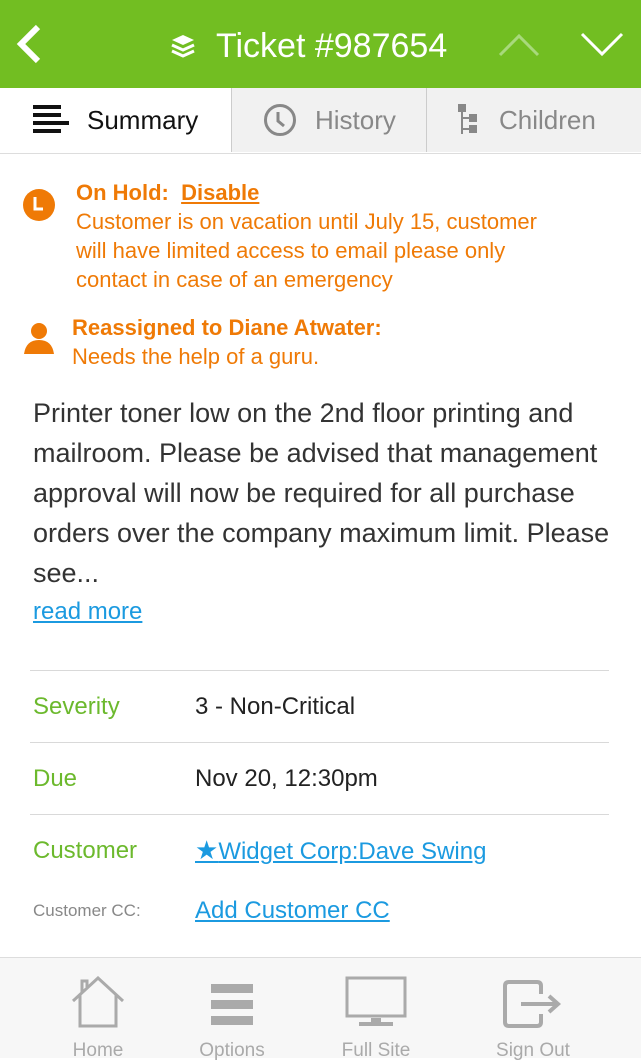 This screenshot has width=641, height=1062. I want to click on list-icon, so click(51, 120).